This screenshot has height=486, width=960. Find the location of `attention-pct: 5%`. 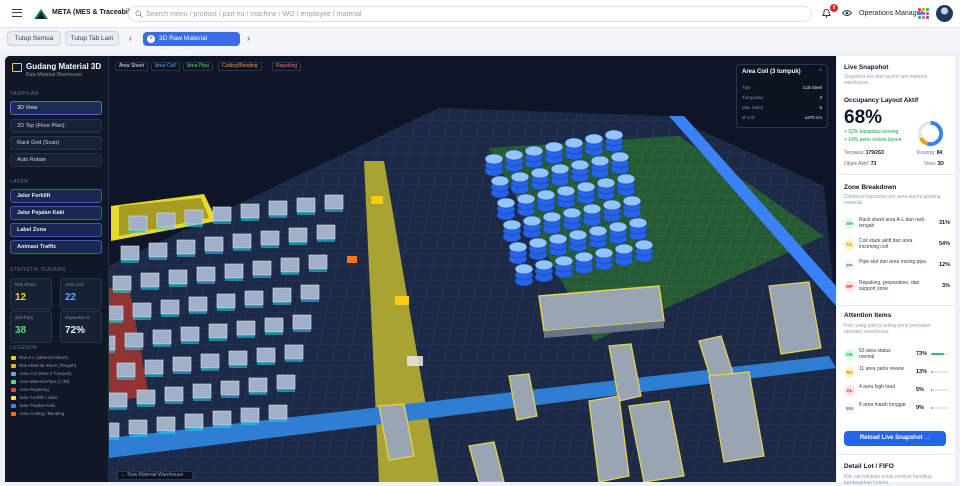

attention-pct: 5% is located at coordinates (920, 390).